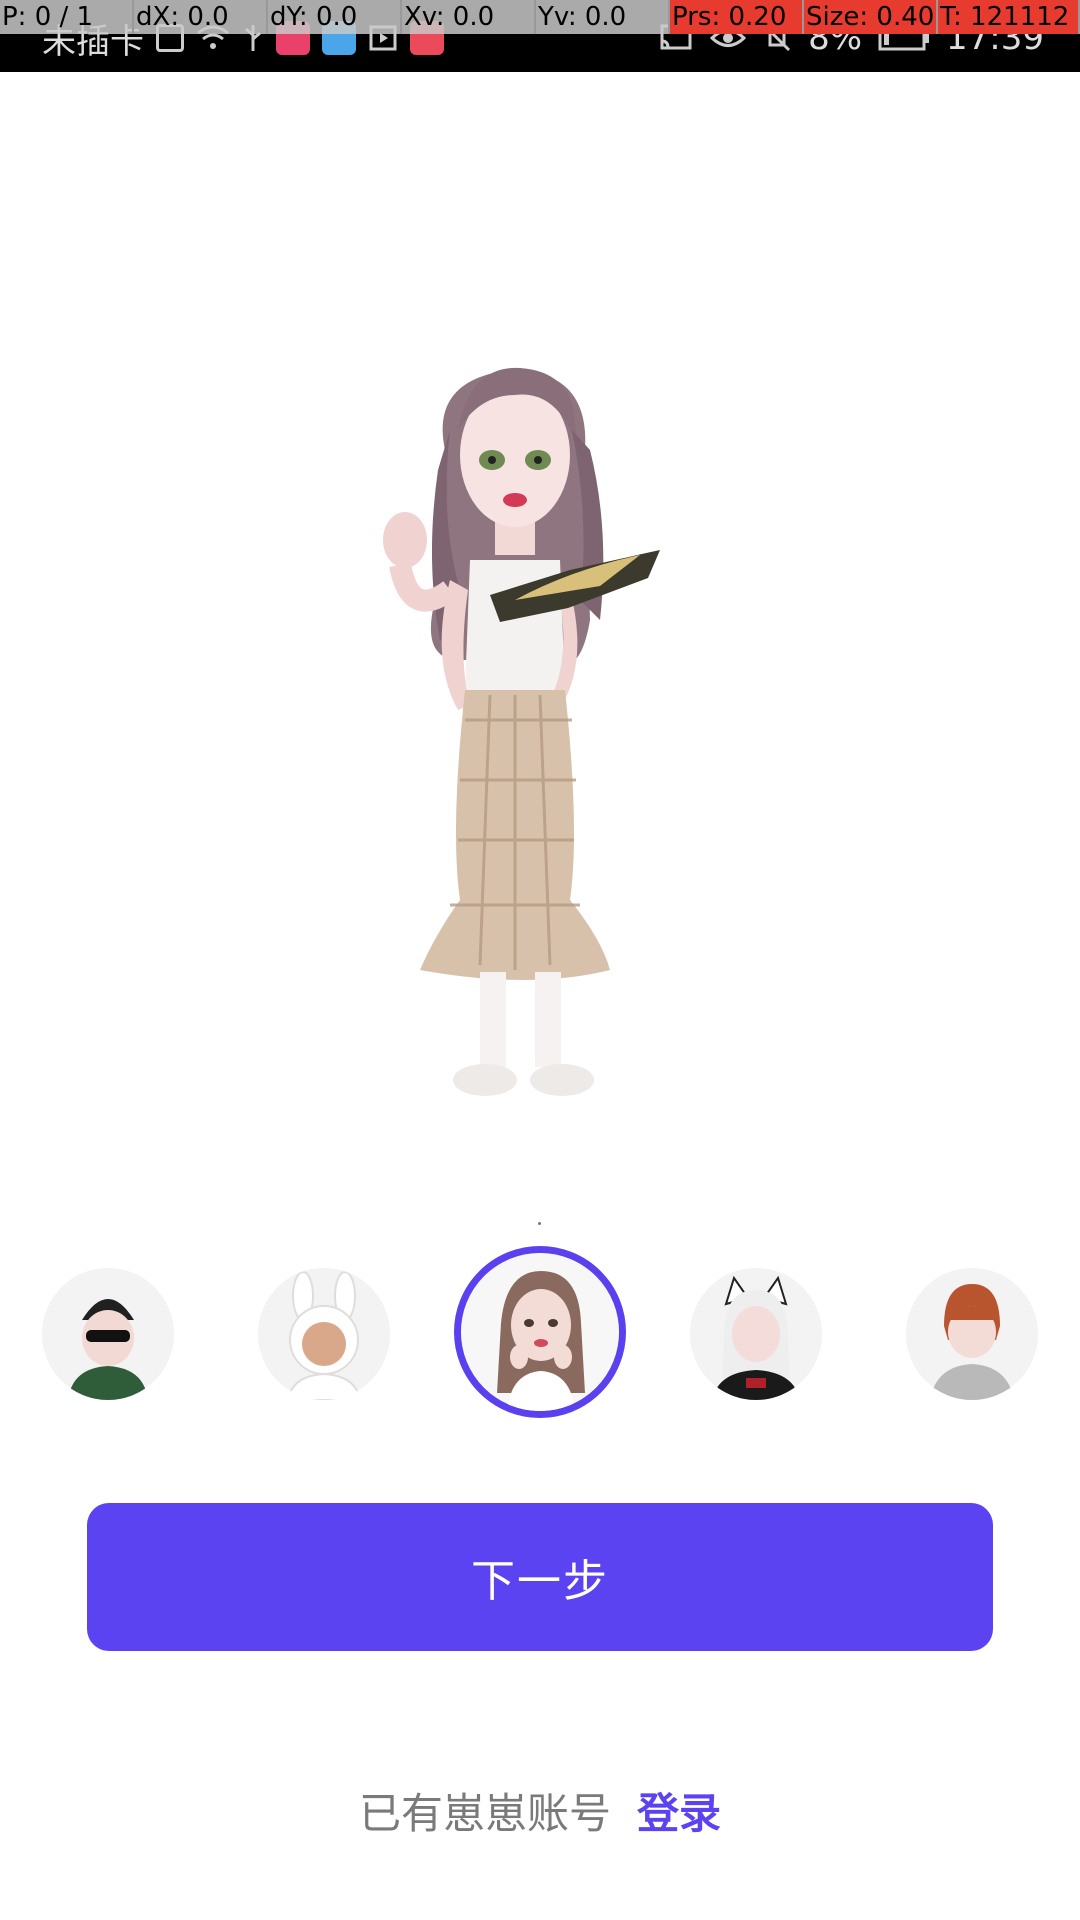  Describe the element at coordinates (539, 1223) in the screenshot. I see `page-indicator-dot` at that location.